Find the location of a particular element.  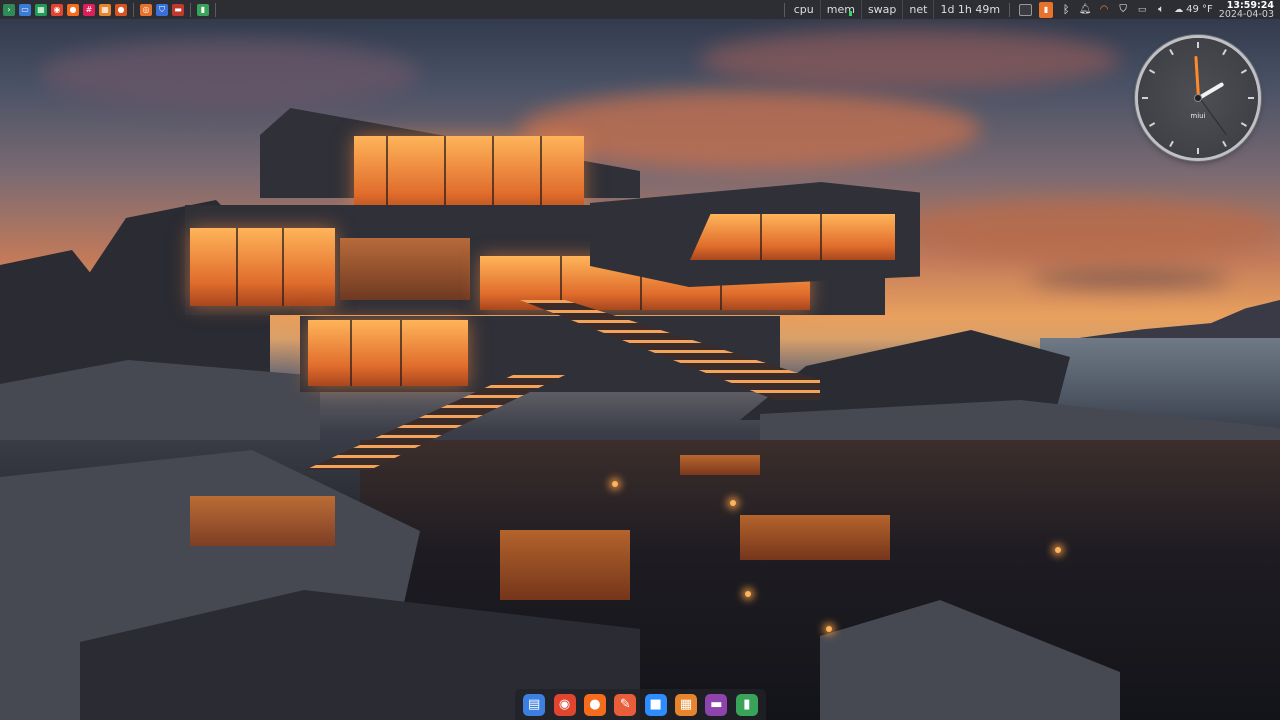

dock-file-manager-icon: ▤ is located at coordinates (534, 704).